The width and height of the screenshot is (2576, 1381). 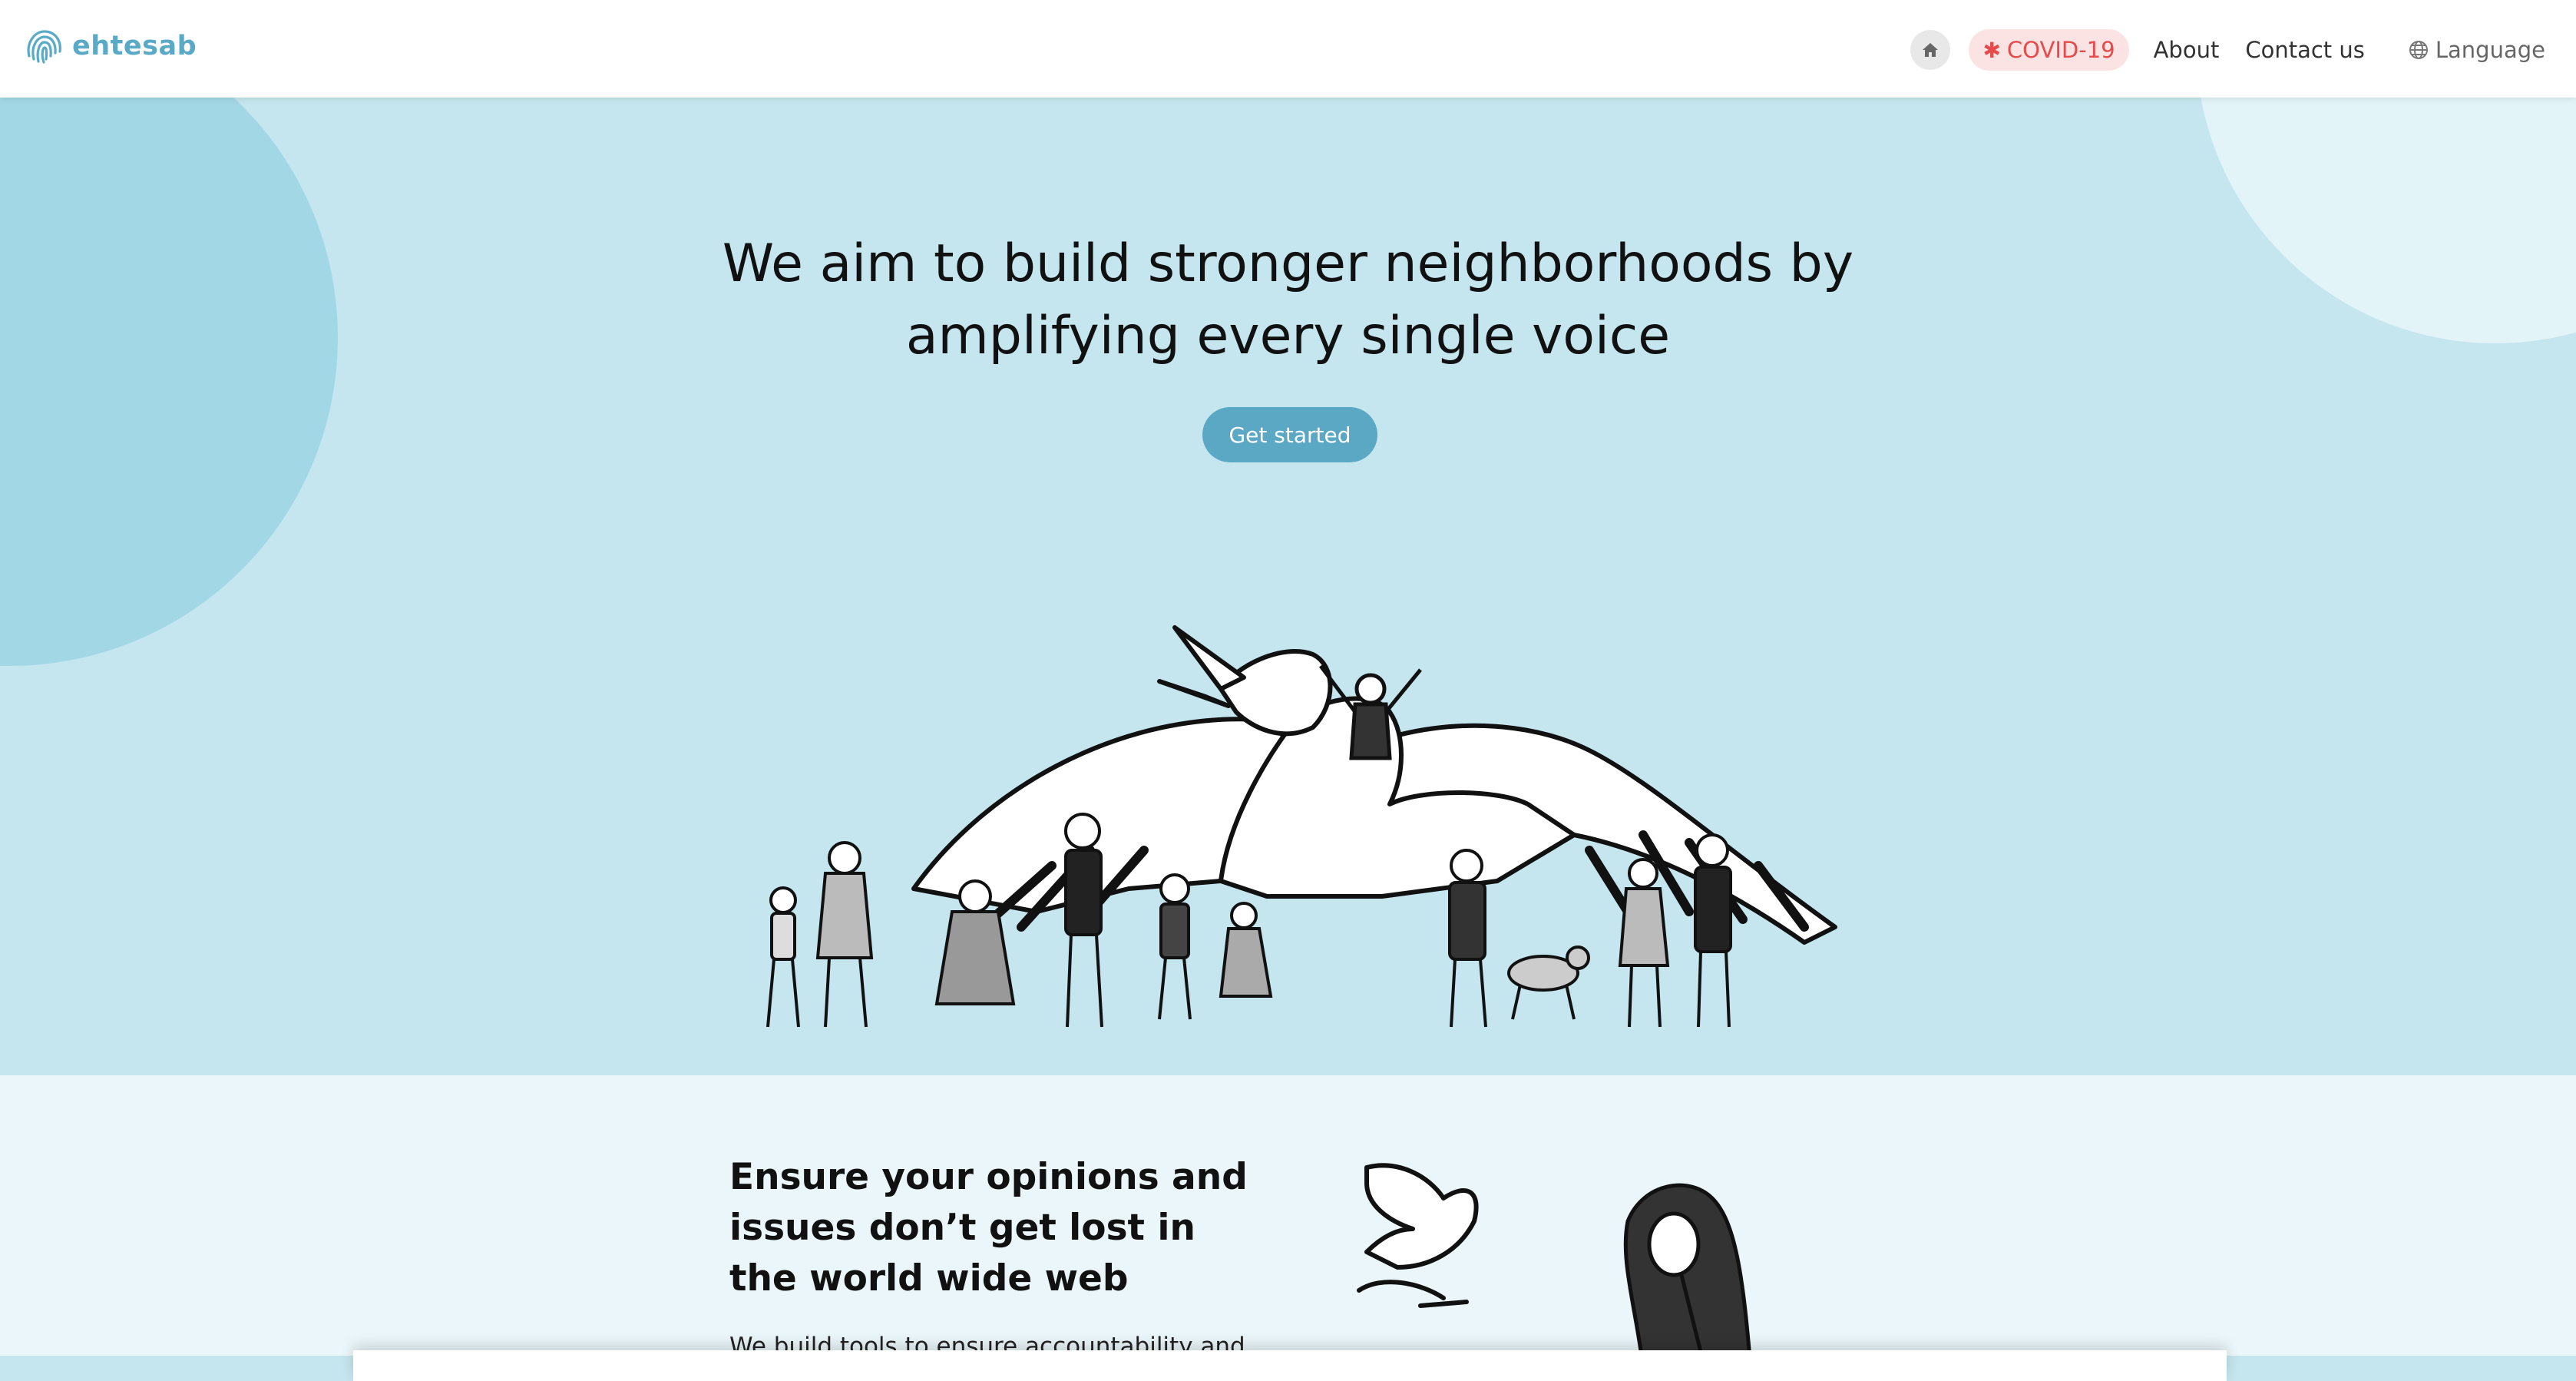 I want to click on dove-with-people-illustration, so click(x=1301, y=826).